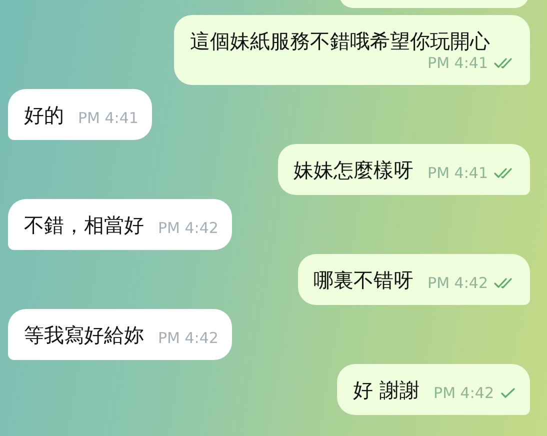 This screenshot has height=436, width=547. Describe the element at coordinates (386, 390) in the screenshot. I see `message-text: 好 謝謝` at that location.